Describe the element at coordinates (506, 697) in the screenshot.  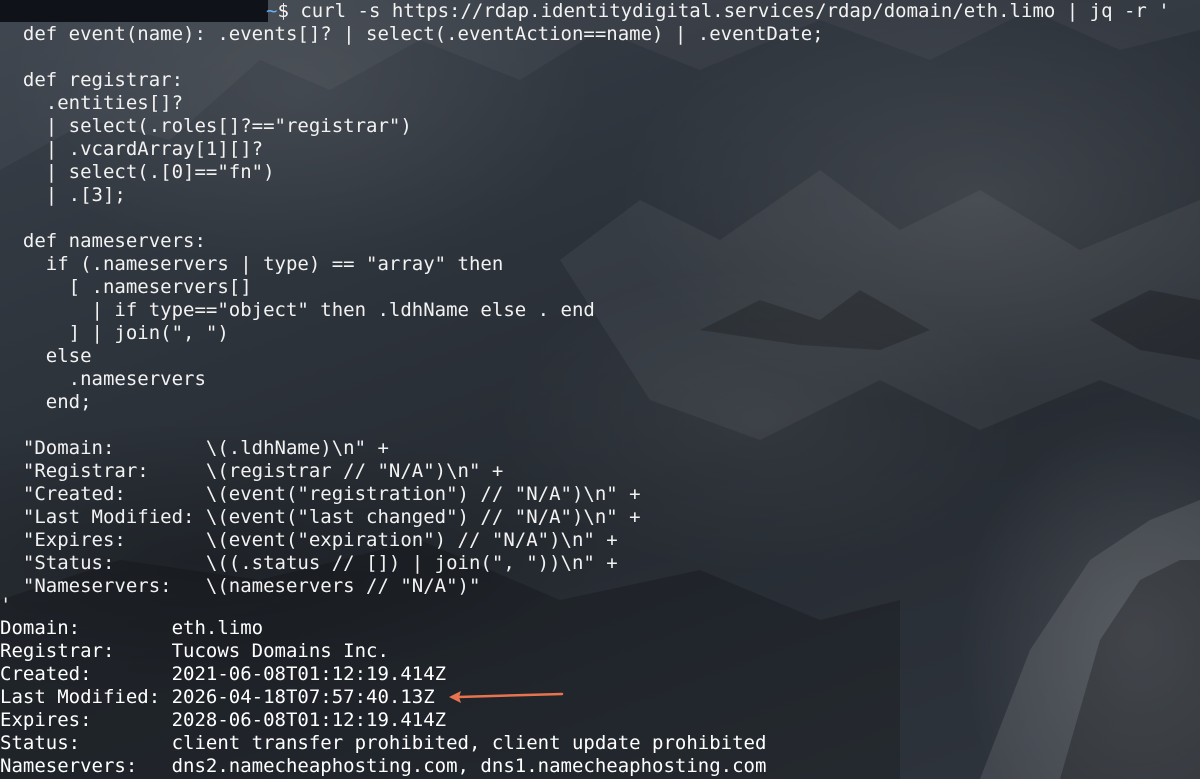
I see `annotation-arrow-icon` at that location.